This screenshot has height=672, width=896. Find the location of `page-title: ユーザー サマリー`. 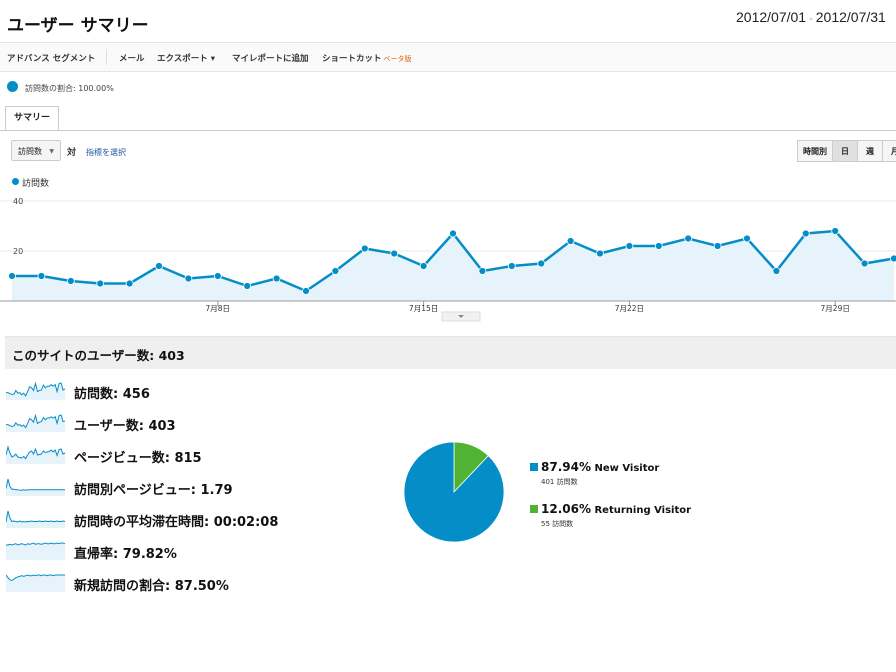

page-title: ユーザー サマリー is located at coordinates (78, 26).